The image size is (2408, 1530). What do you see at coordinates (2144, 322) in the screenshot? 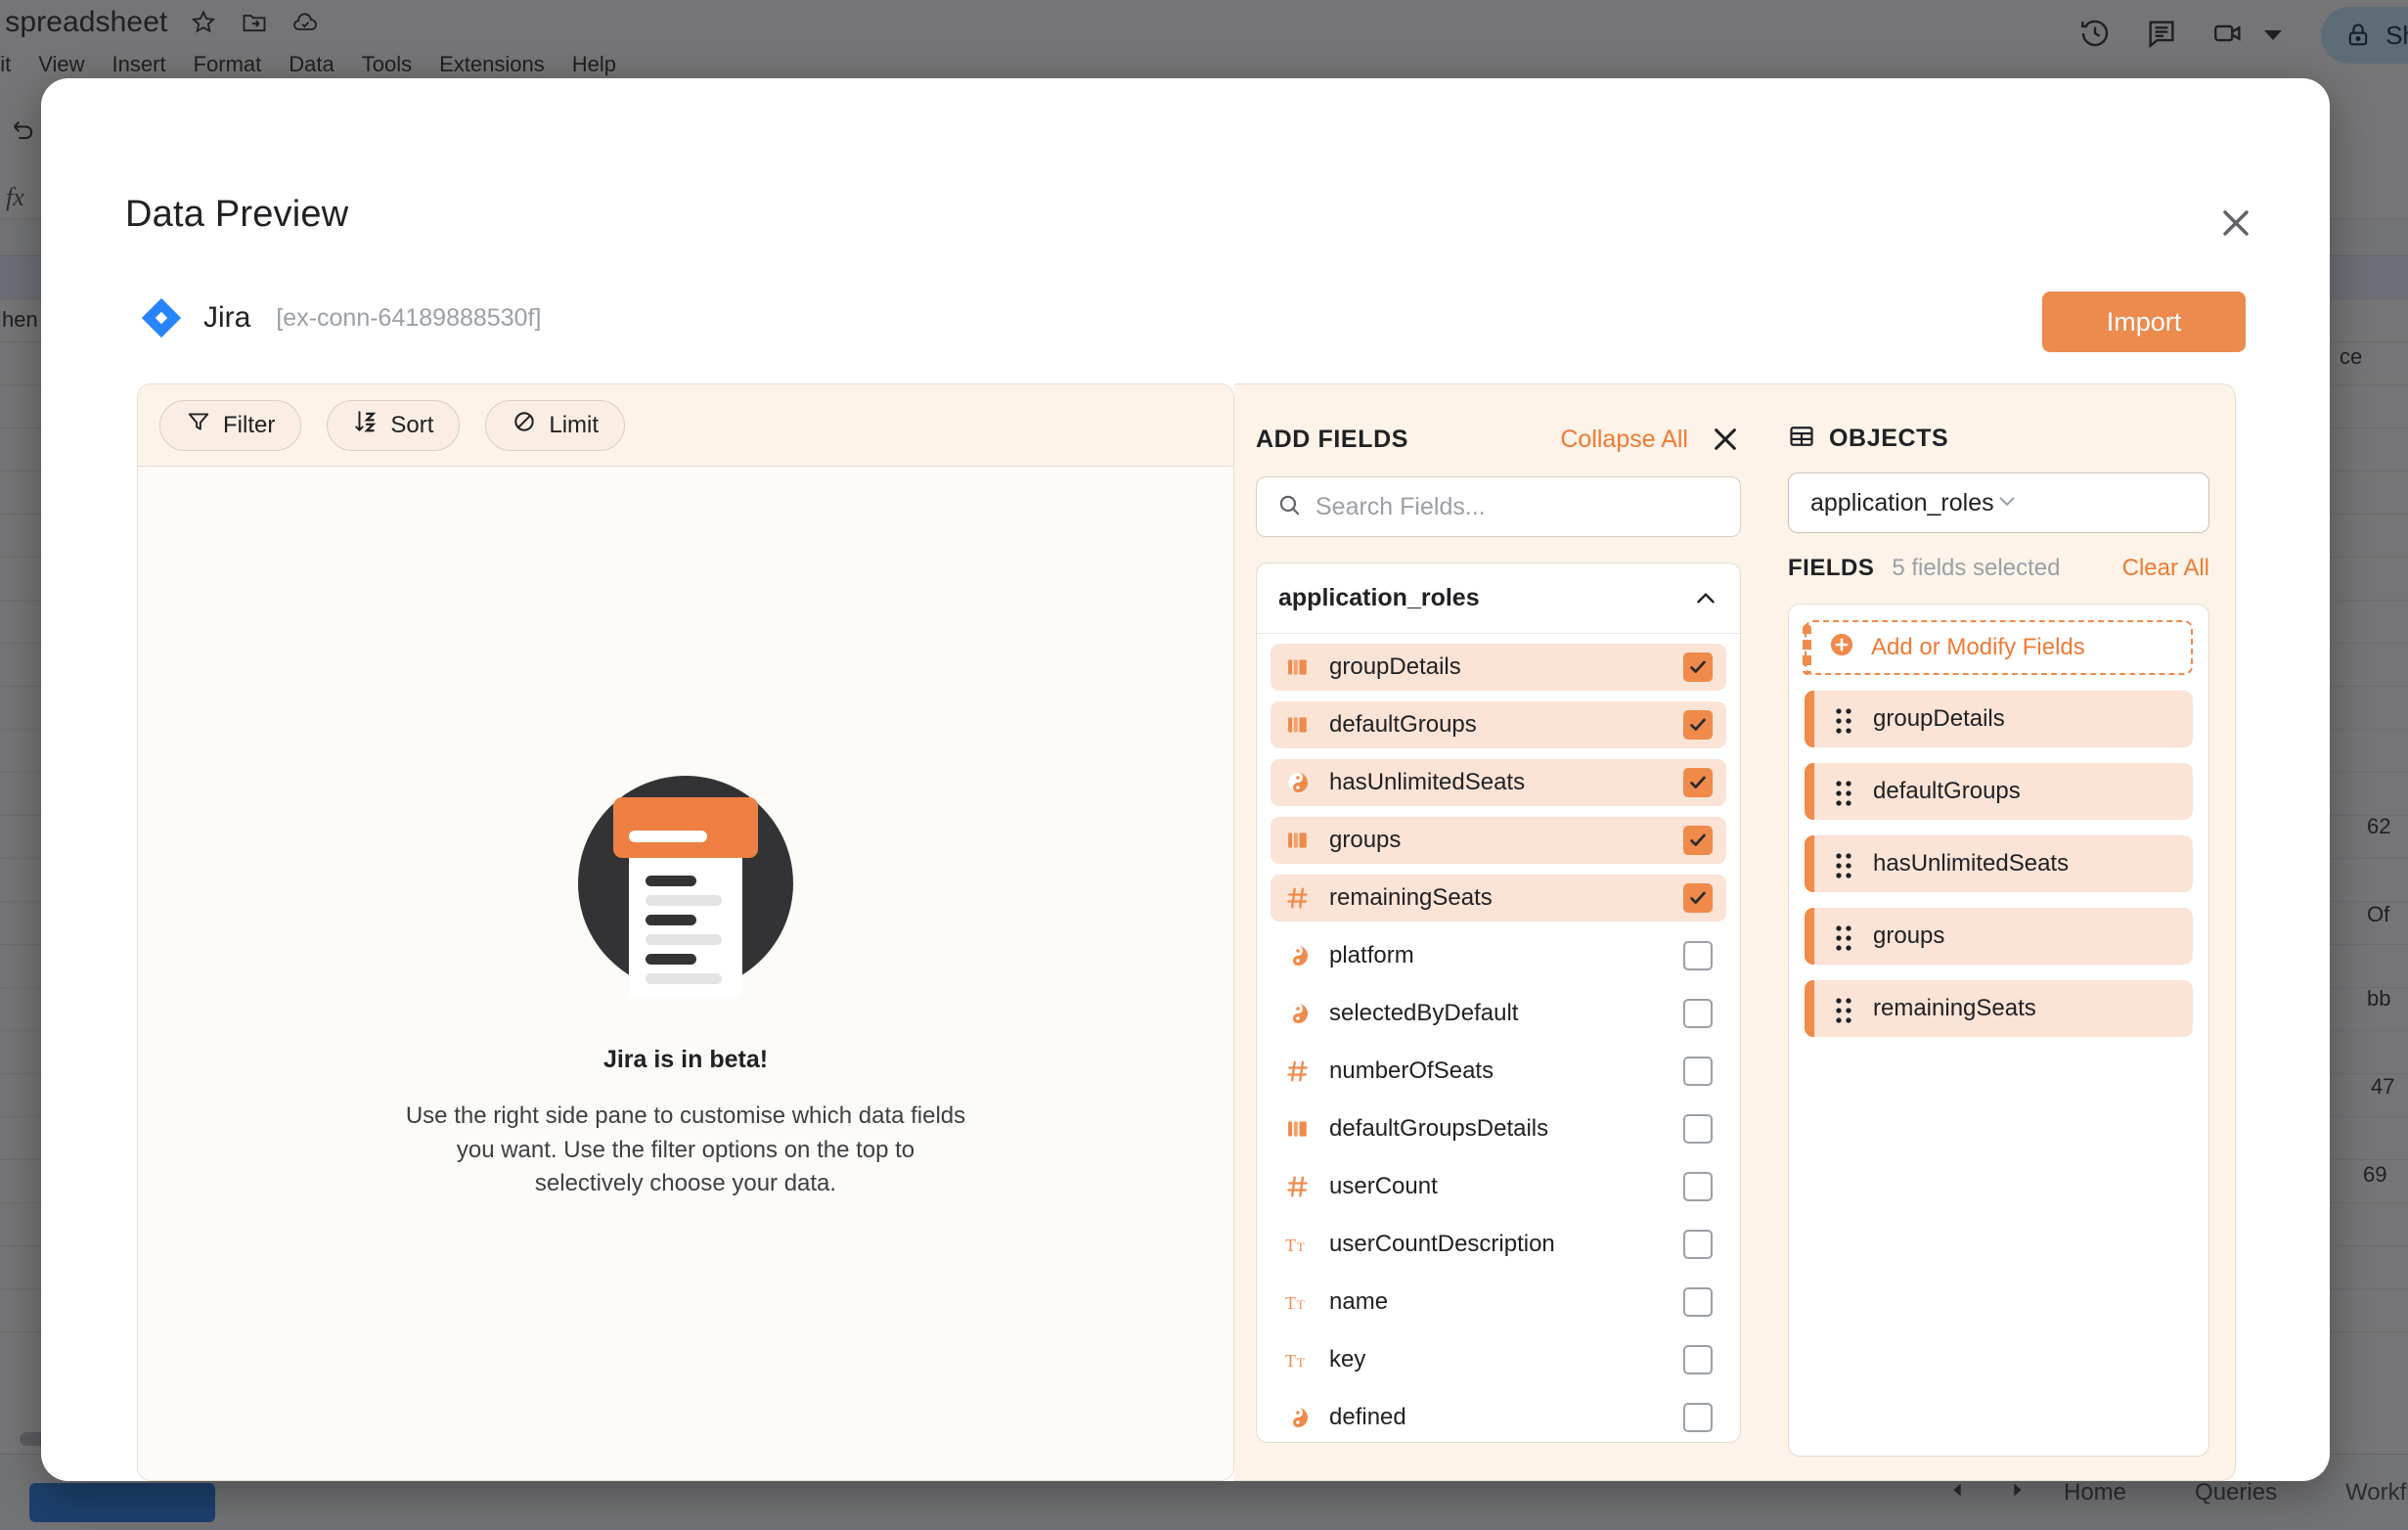
I see `import-button: Import` at bounding box center [2144, 322].